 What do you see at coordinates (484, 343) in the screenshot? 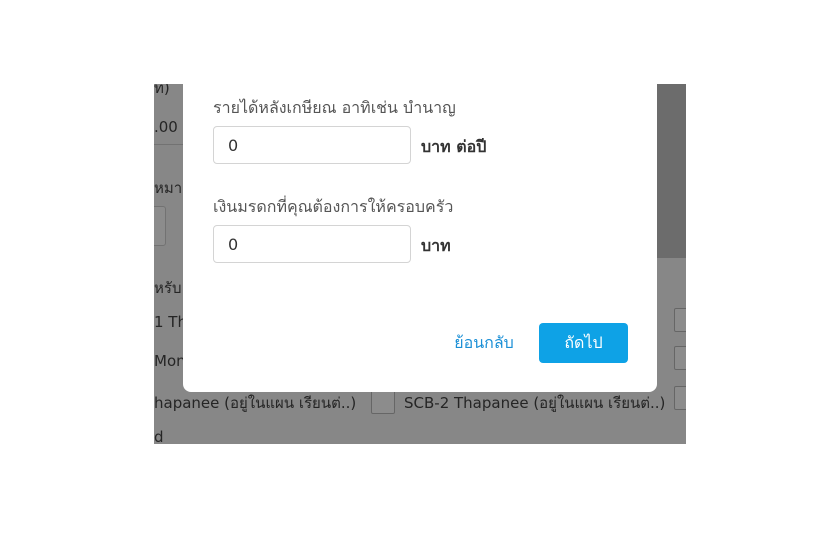
I see `back-button: ย้อนกลับ` at bounding box center [484, 343].